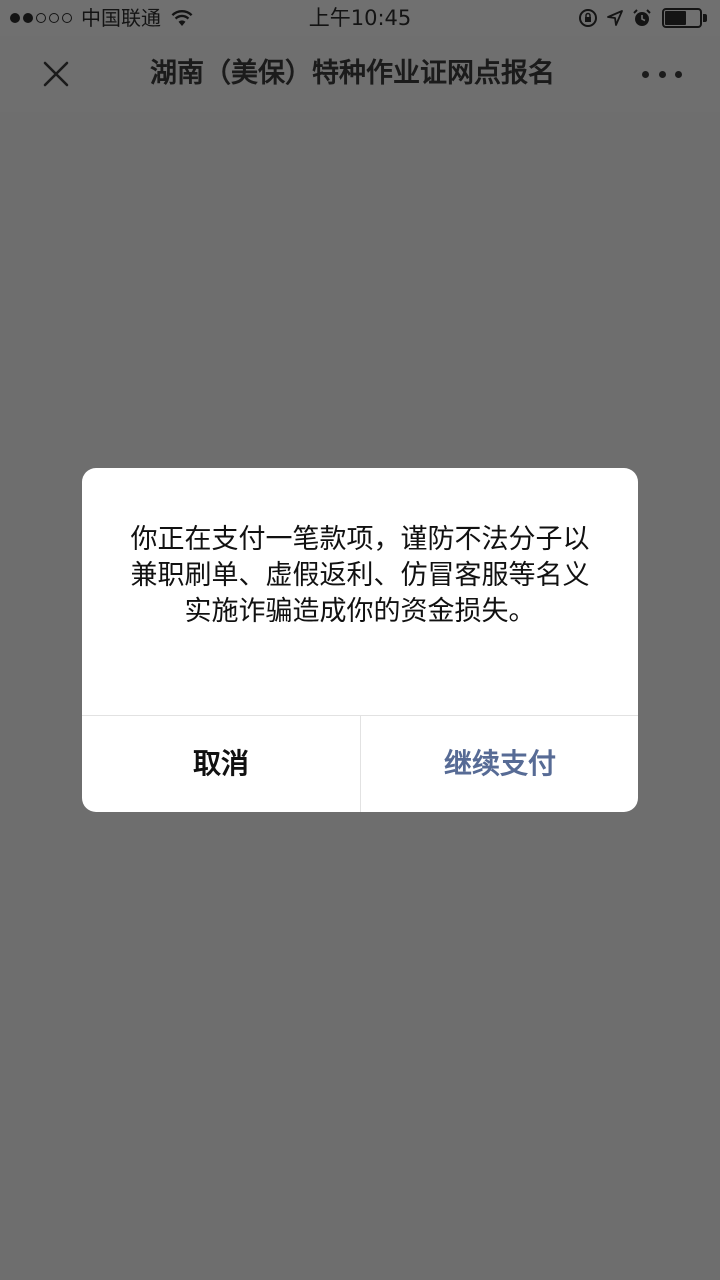  What do you see at coordinates (352, 73) in the screenshot?
I see `page-title-text: 湖南（美保）特种作业证网点报名` at bounding box center [352, 73].